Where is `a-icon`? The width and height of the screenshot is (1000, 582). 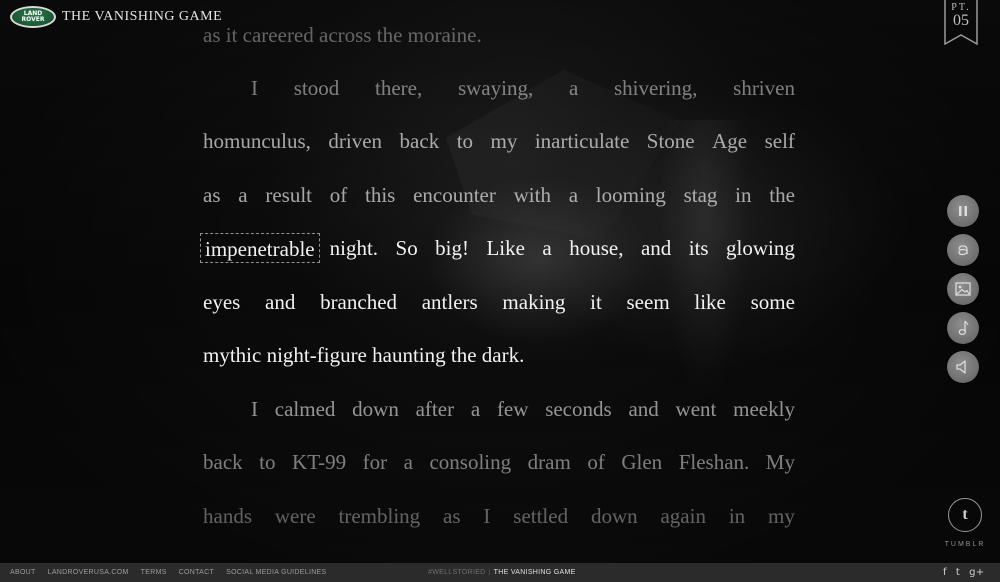 a-icon is located at coordinates (963, 250).